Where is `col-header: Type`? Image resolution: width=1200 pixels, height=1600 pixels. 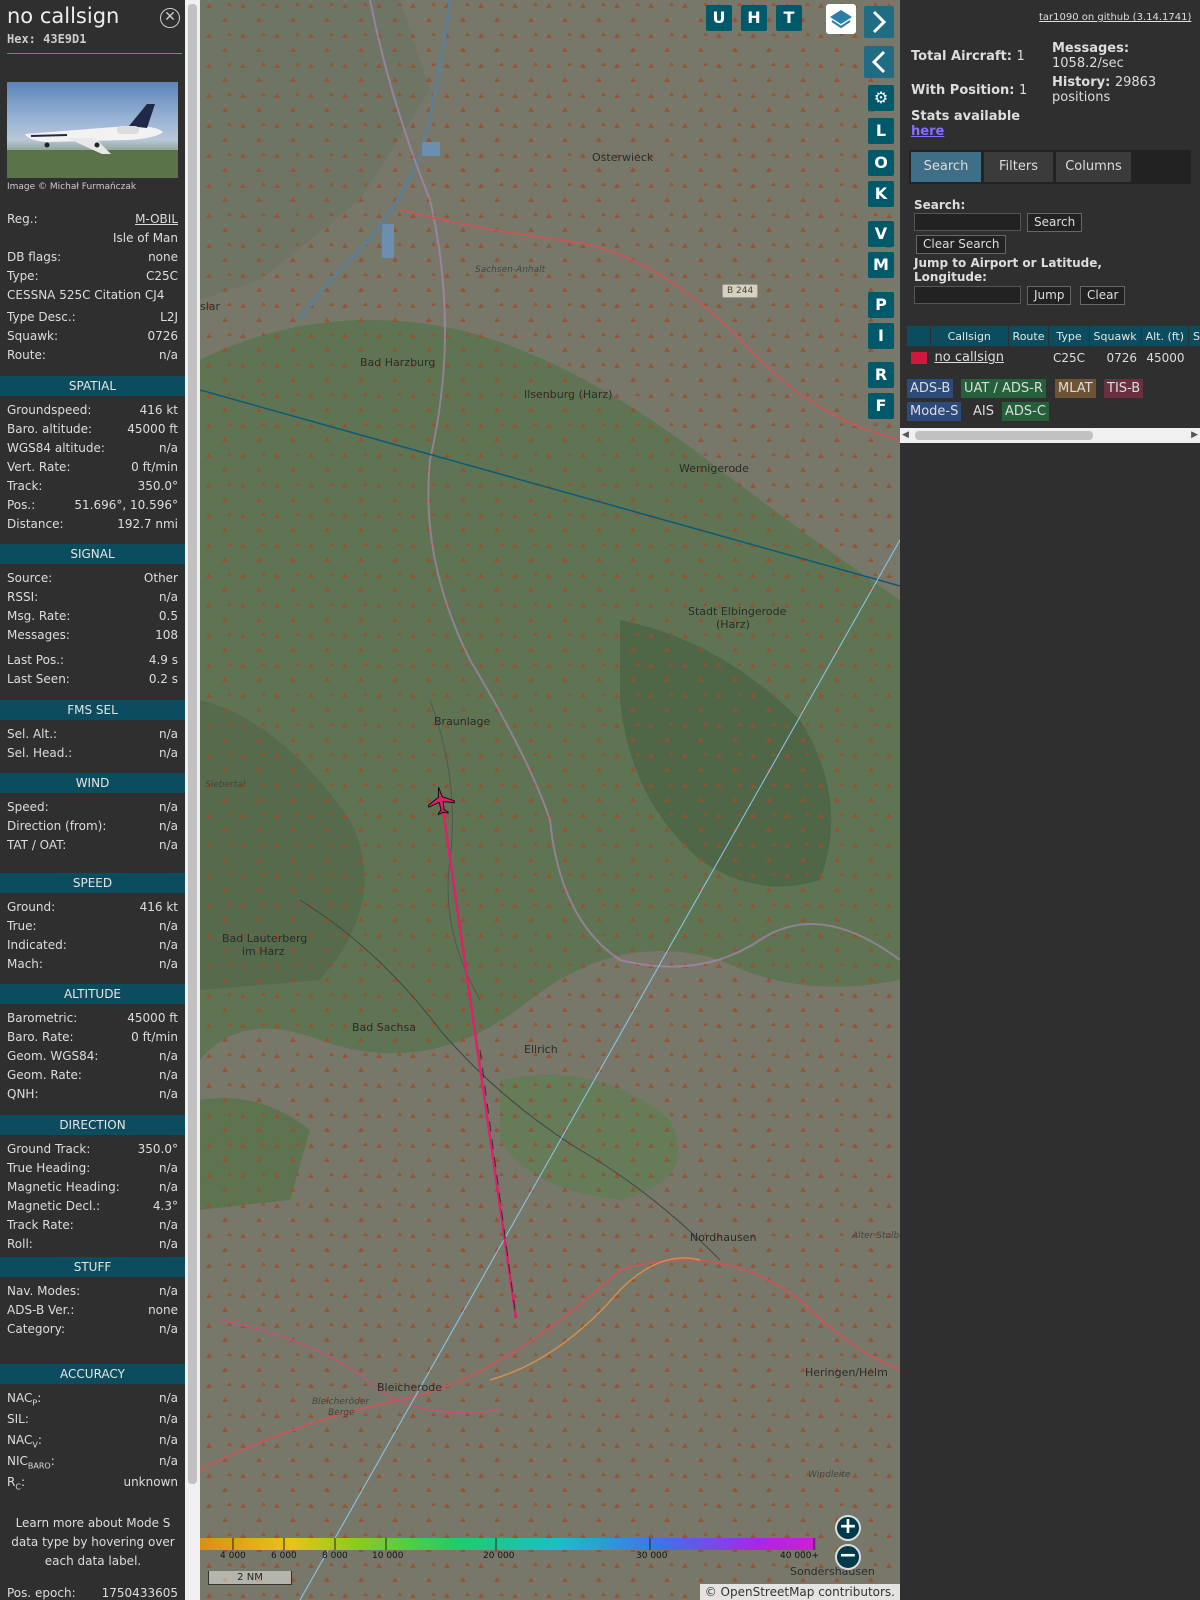 col-header: Type is located at coordinates (1069, 336).